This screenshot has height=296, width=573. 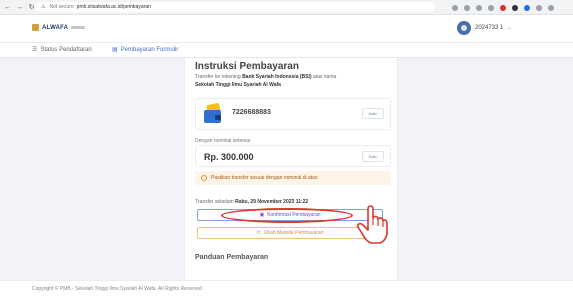 I want to click on recipient-name: Sekolah Tinggi Ilmu Syariah Al Wafa, so click(x=238, y=85).